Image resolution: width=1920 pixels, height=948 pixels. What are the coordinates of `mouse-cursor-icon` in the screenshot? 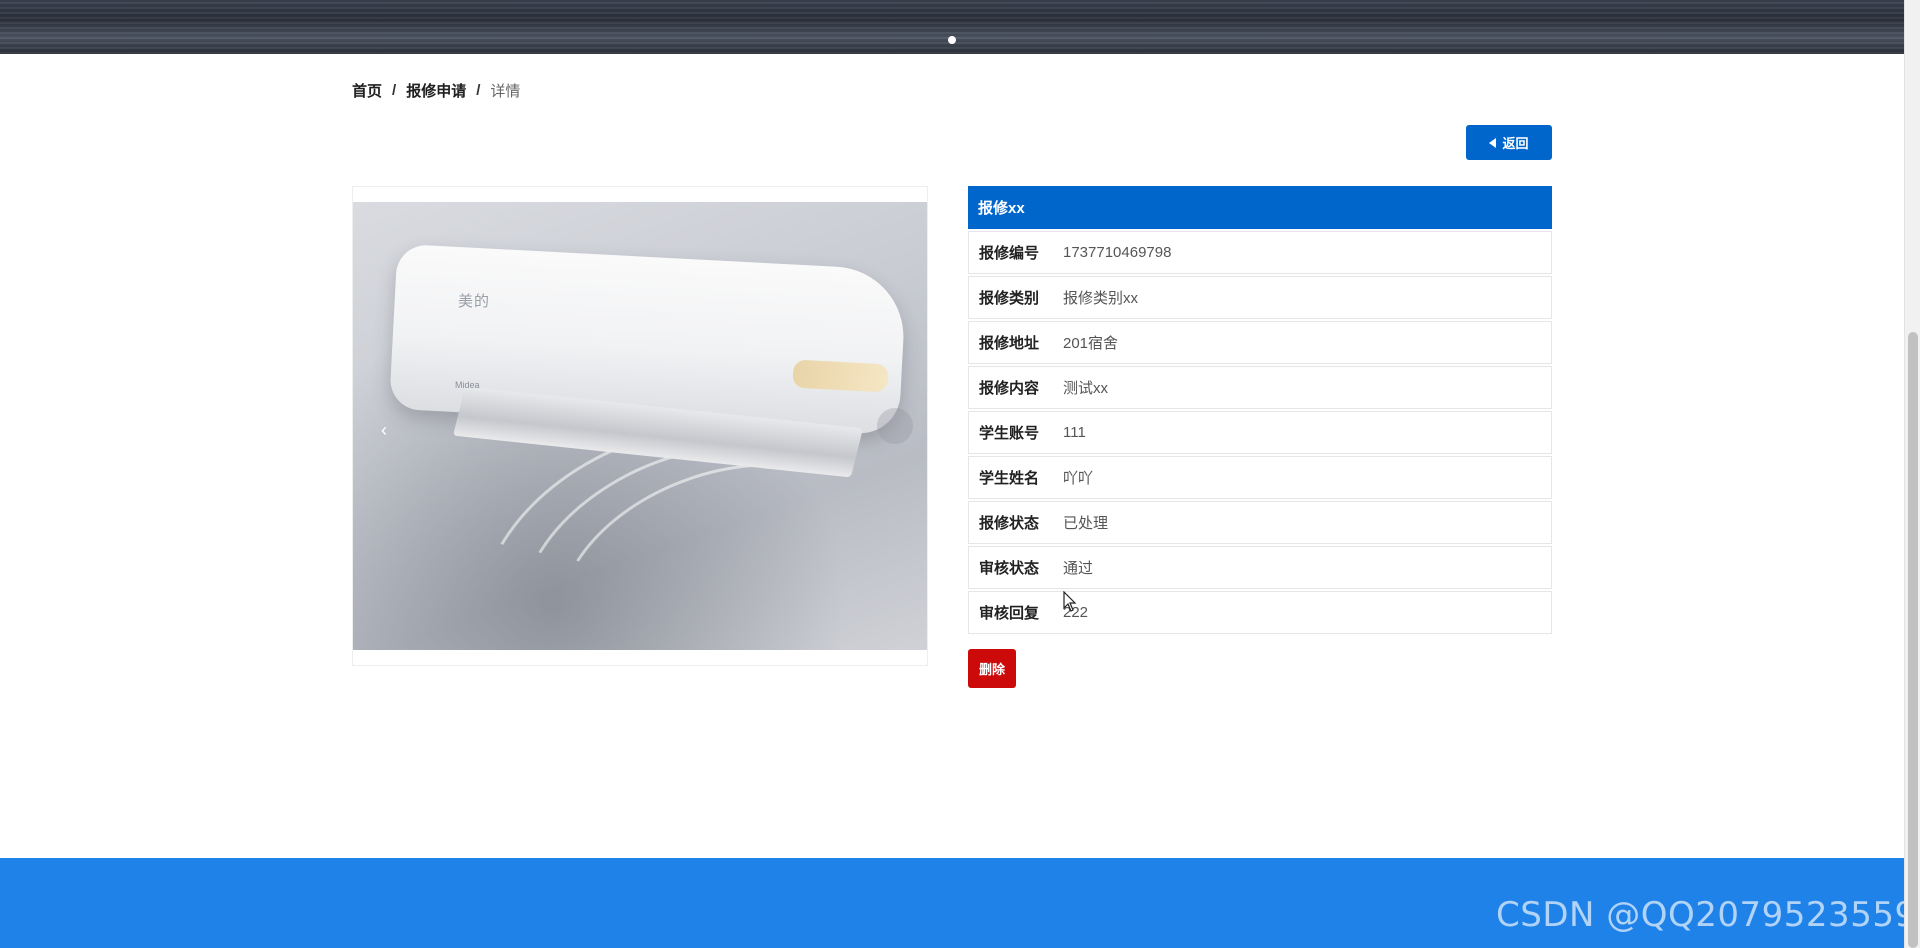 It's located at (1070, 601).